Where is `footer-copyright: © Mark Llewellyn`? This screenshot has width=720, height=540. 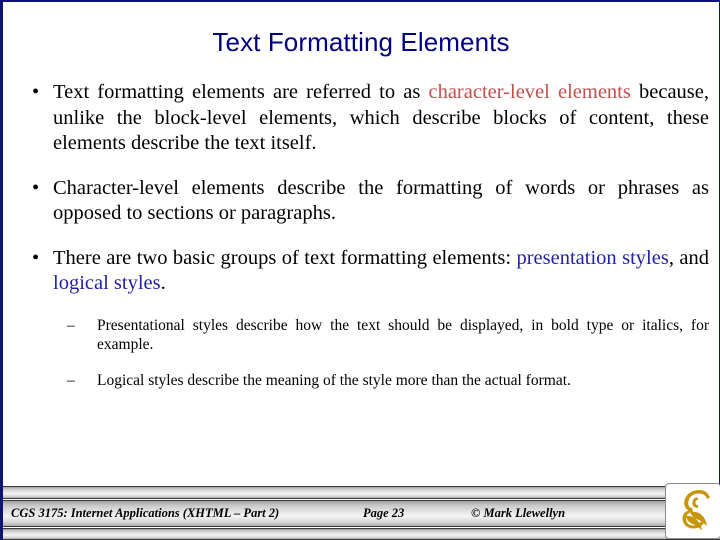
footer-copyright: © Mark Llewellyn is located at coordinates (518, 513).